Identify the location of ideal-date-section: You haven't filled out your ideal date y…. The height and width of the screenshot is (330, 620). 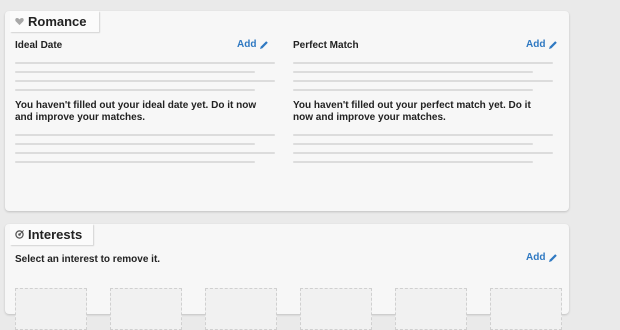
(145, 112).